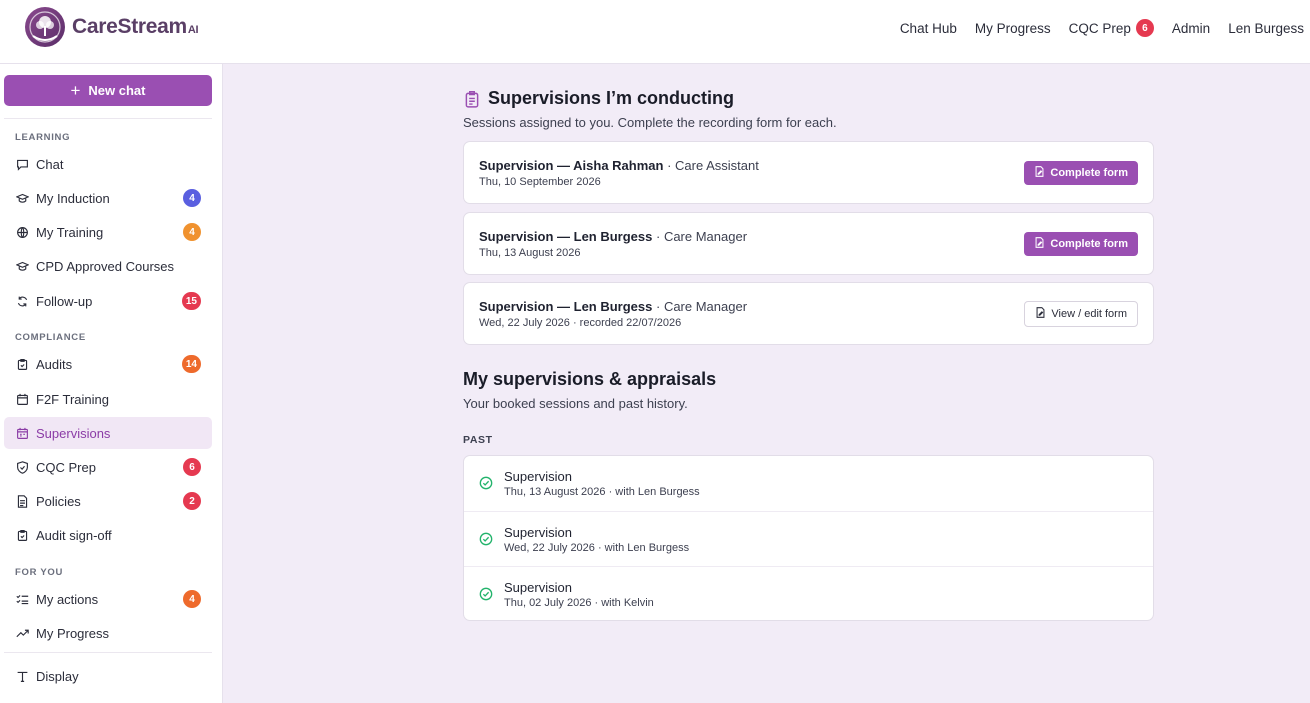  What do you see at coordinates (540, 182) in the screenshot?
I see `card-date: Thu, 10 September 2026` at bounding box center [540, 182].